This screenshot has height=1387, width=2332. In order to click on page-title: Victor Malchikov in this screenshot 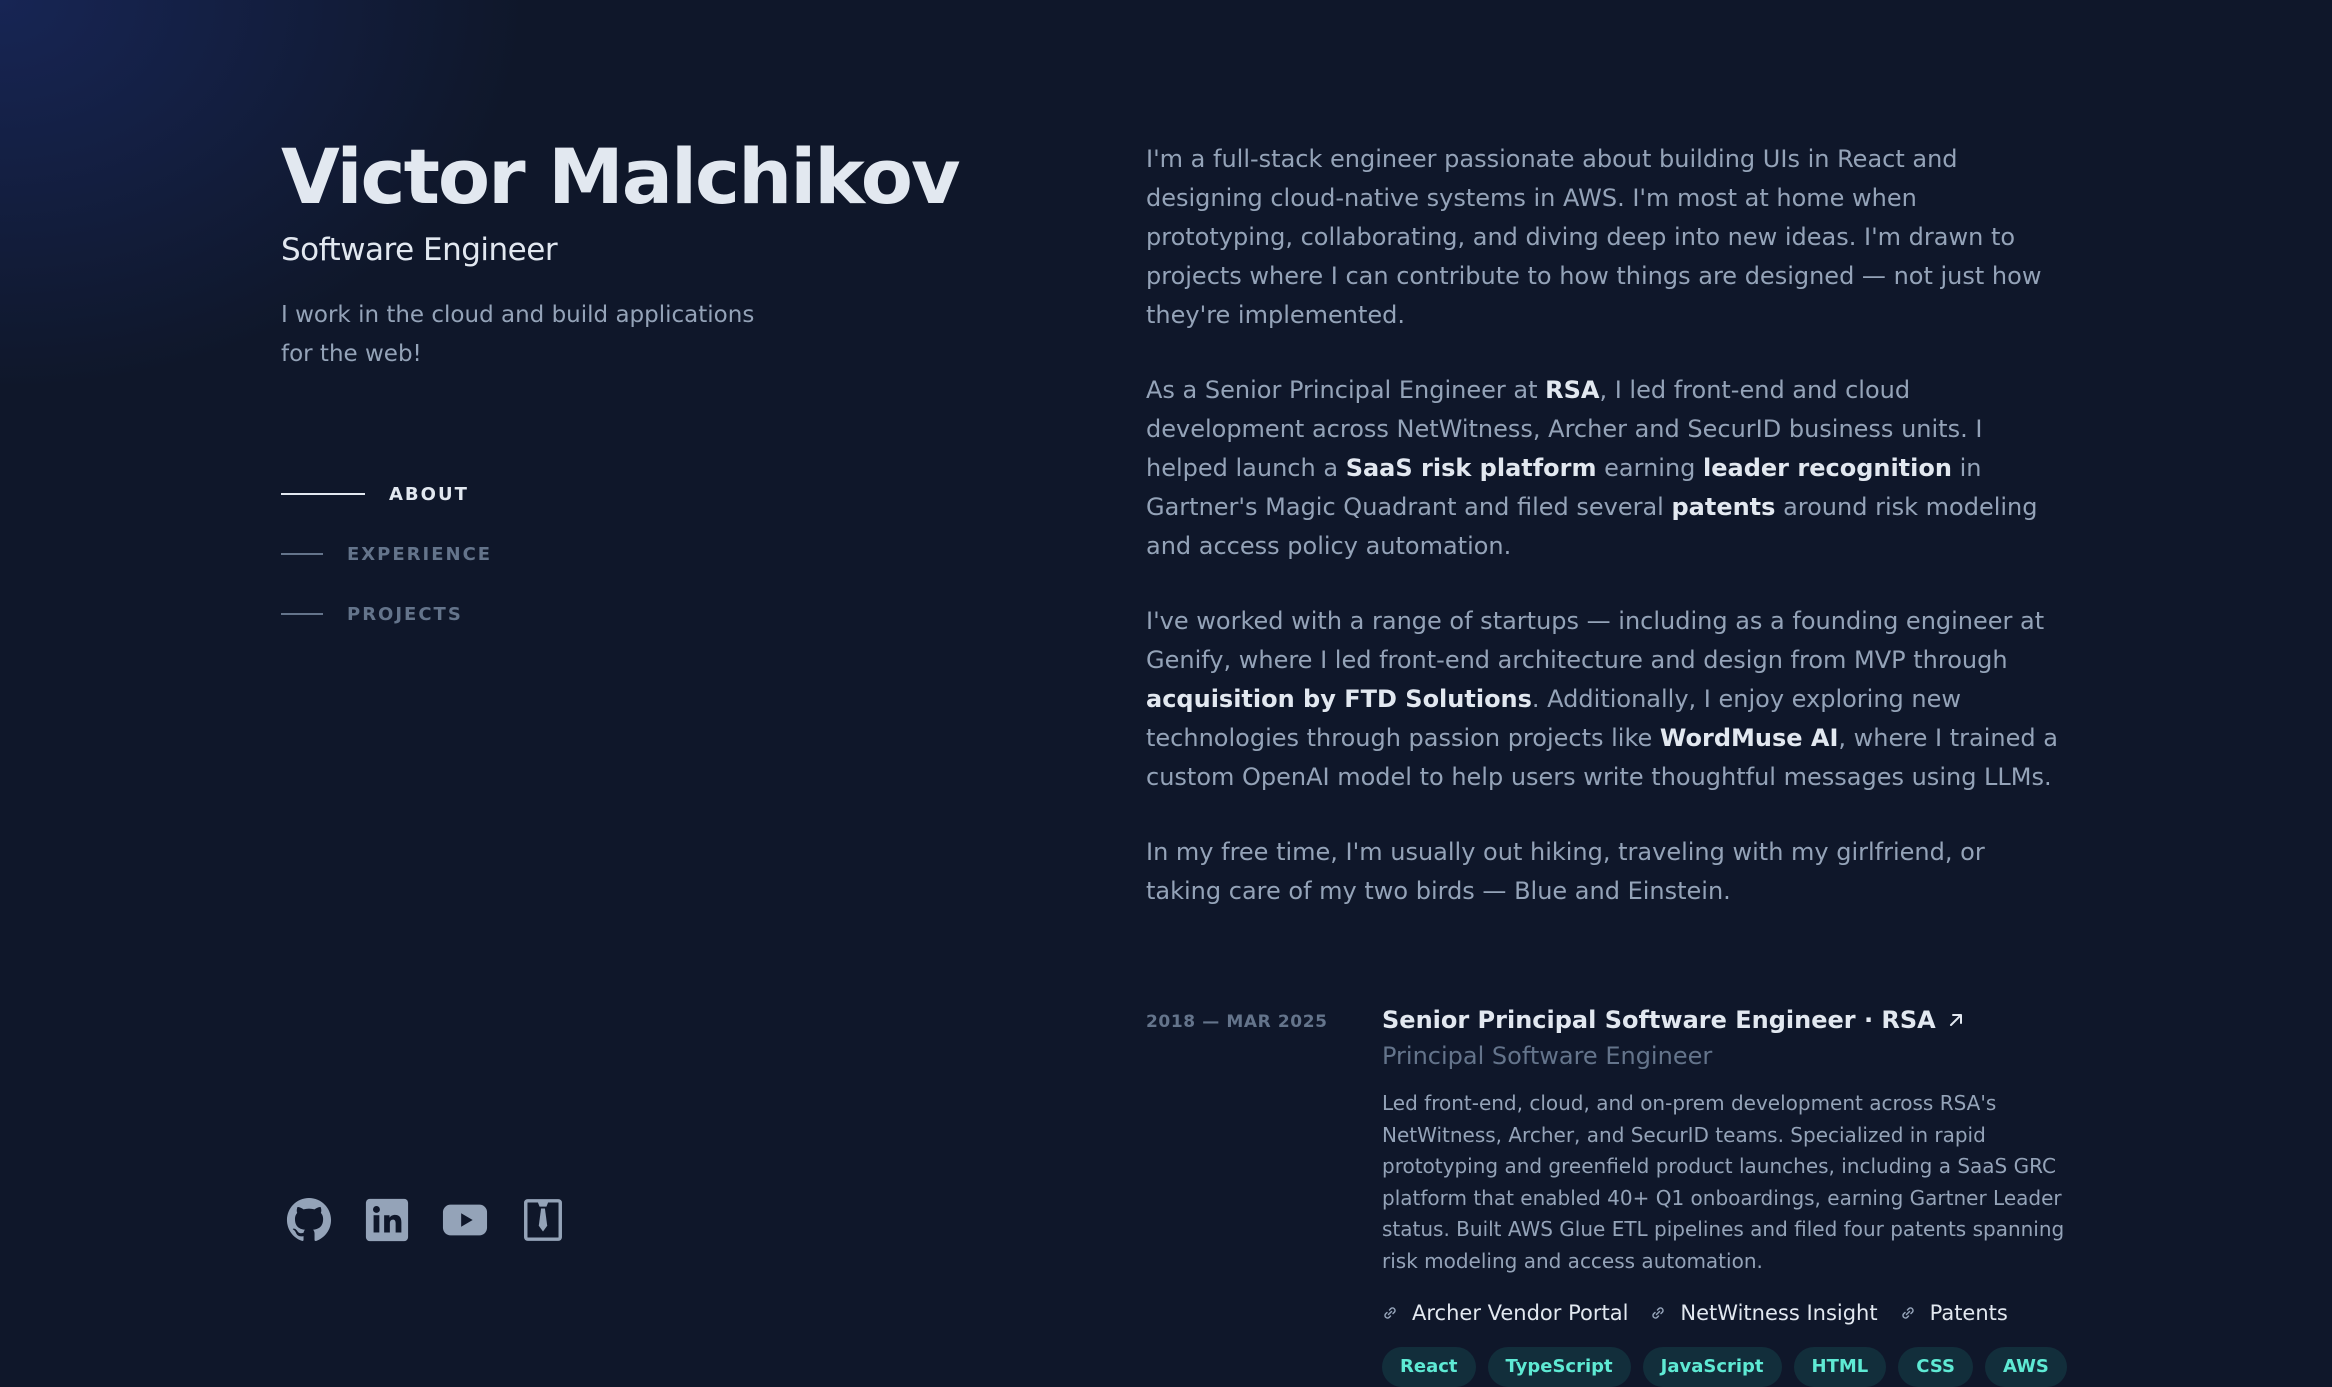, I will do `click(620, 176)`.